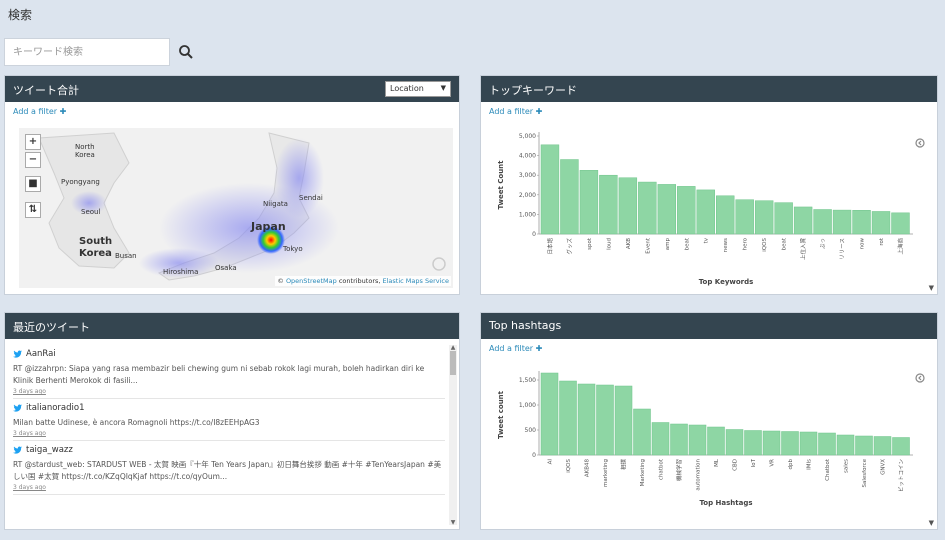 This screenshot has width=945, height=540. What do you see at coordinates (551, 462) in the screenshot?
I see `x-tick-label: AI` at bounding box center [551, 462].